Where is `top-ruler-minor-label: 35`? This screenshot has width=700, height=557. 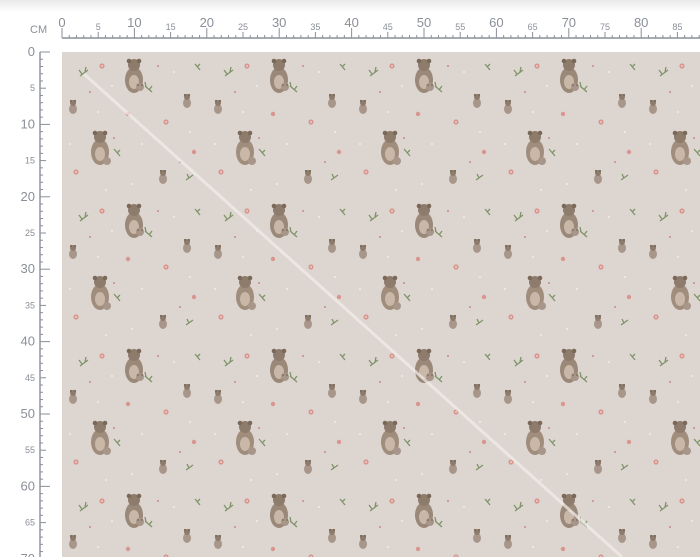 top-ruler-minor-label: 35 is located at coordinates (315, 27).